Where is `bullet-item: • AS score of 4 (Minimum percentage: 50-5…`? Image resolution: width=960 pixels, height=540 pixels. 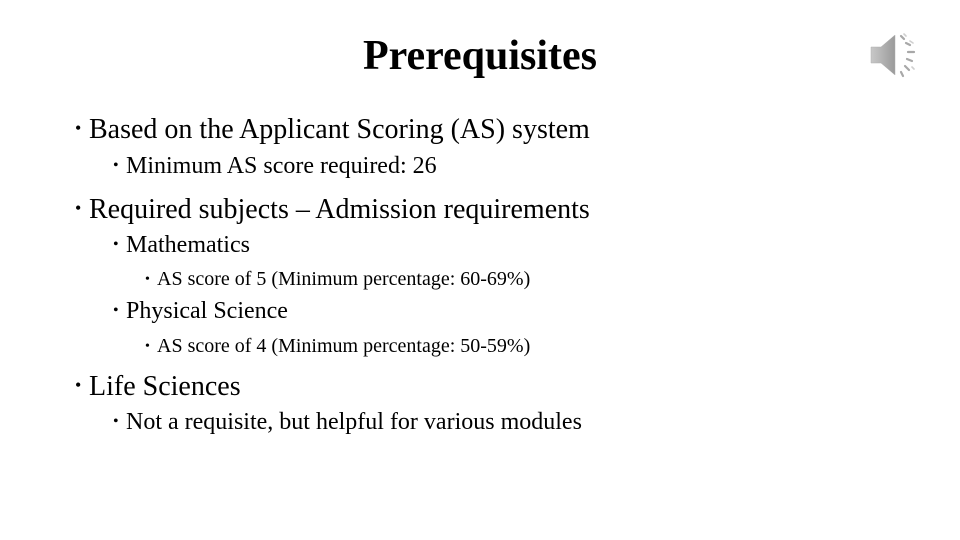 bullet-item: • AS score of 4 (Minimum percentage: 50-5… is located at coordinates (337, 346).